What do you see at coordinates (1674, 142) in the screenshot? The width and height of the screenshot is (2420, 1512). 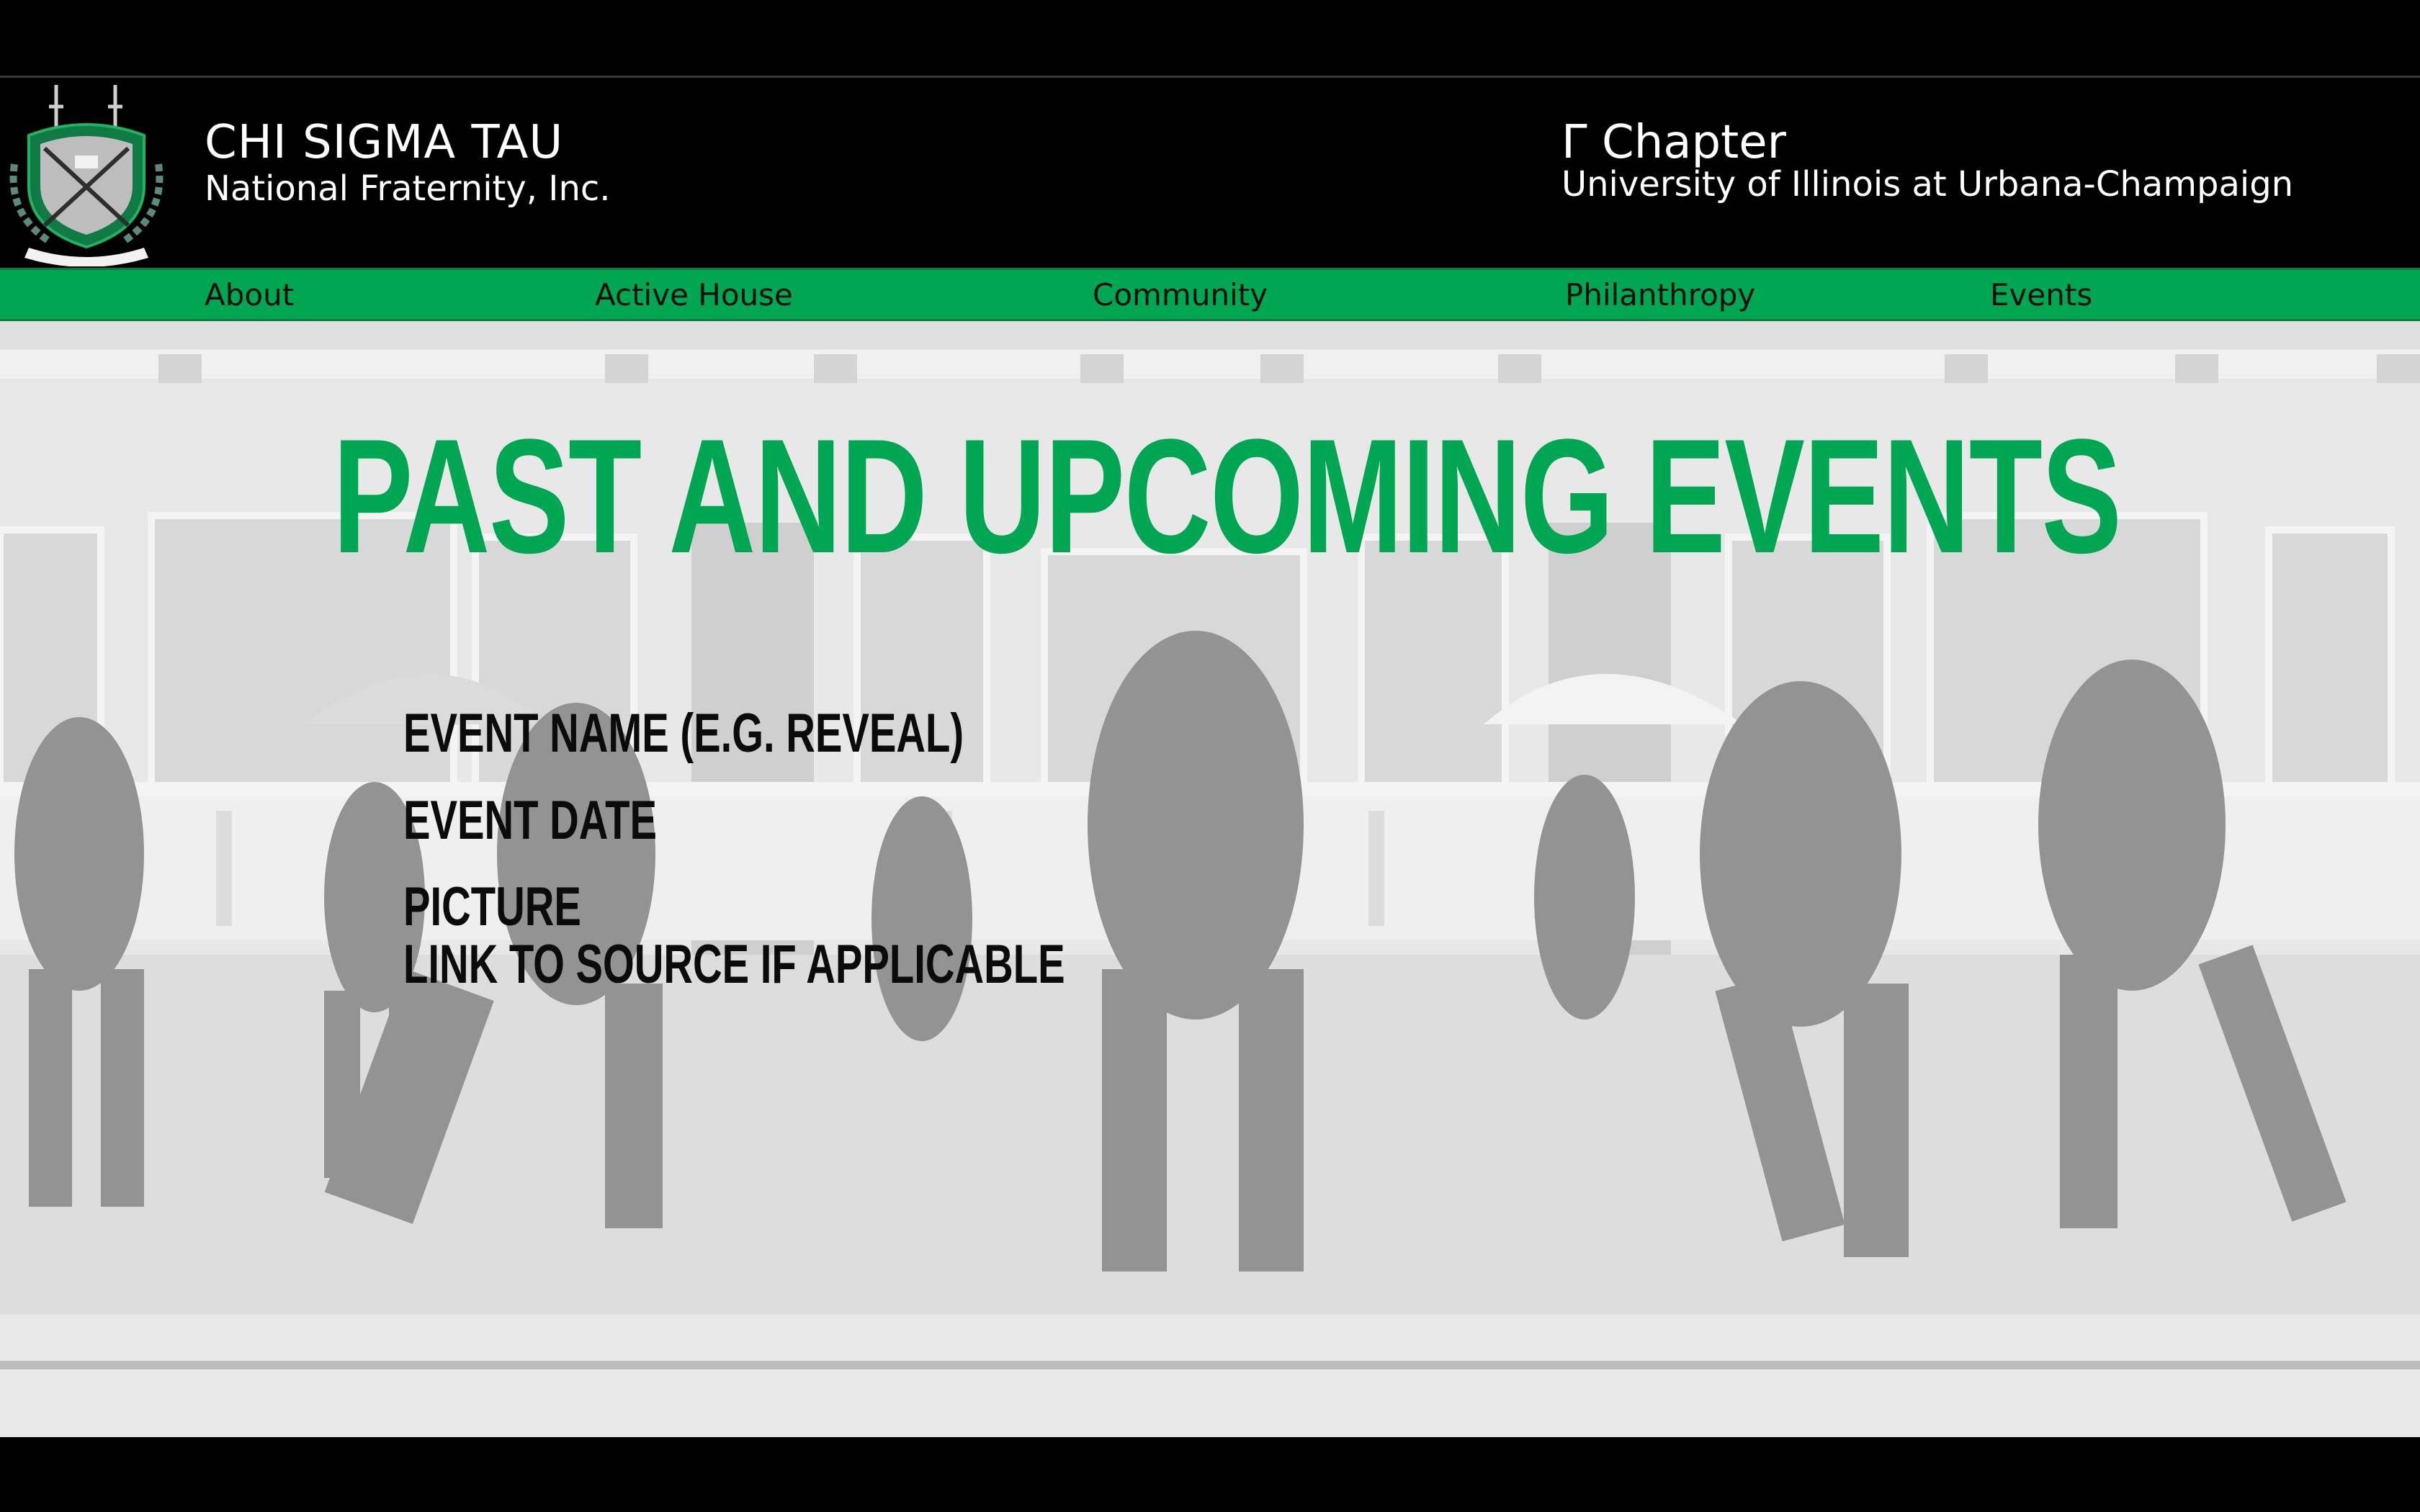 I see `chapter-name: Γ Chapter` at bounding box center [1674, 142].